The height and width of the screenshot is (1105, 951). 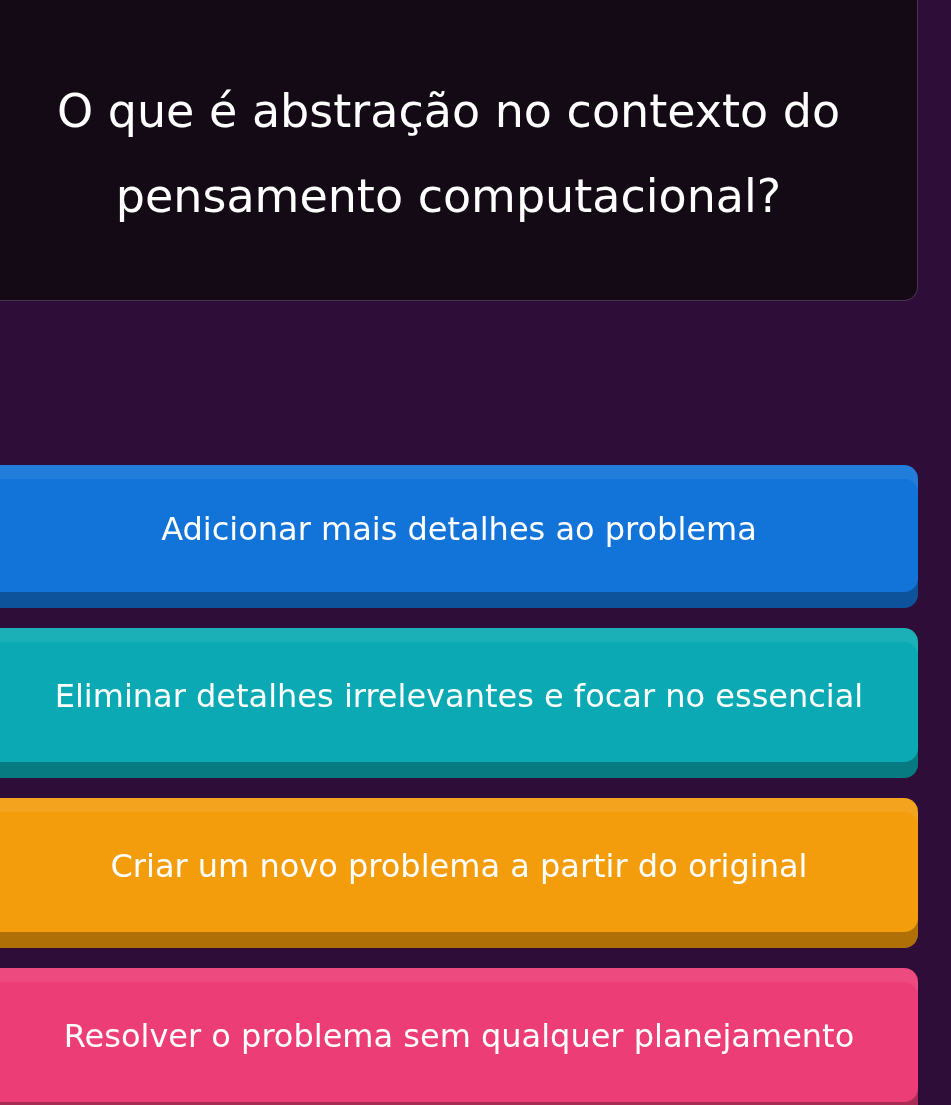 I want to click on answer-button: Eliminar detalhes irrelevantes e focar no essencial, so click(x=459, y=703).